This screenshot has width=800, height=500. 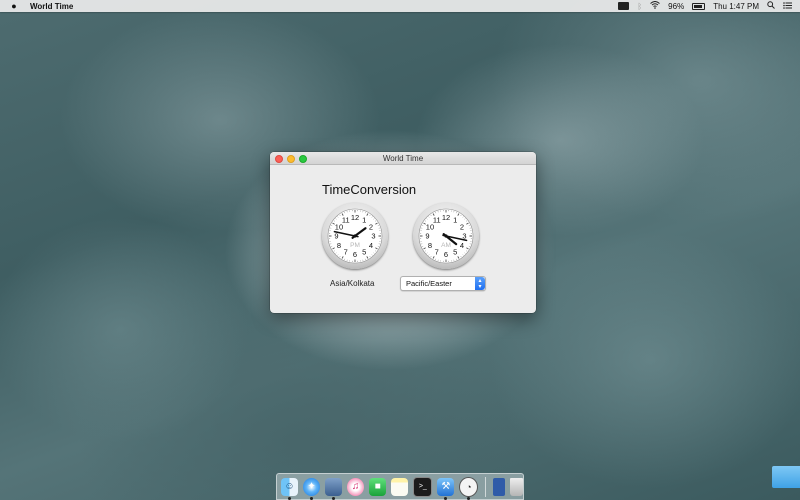 What do you see at coordinates (355, 217) in the screenshot?
I see `left-clock-numeral: 12` at bounding box center [355, 217].